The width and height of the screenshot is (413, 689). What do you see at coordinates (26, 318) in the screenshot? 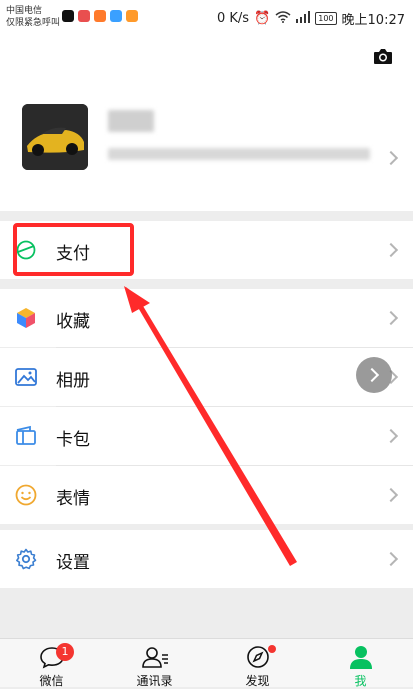
I see `favorites-cube-icon` at bounding box center [26, 318].